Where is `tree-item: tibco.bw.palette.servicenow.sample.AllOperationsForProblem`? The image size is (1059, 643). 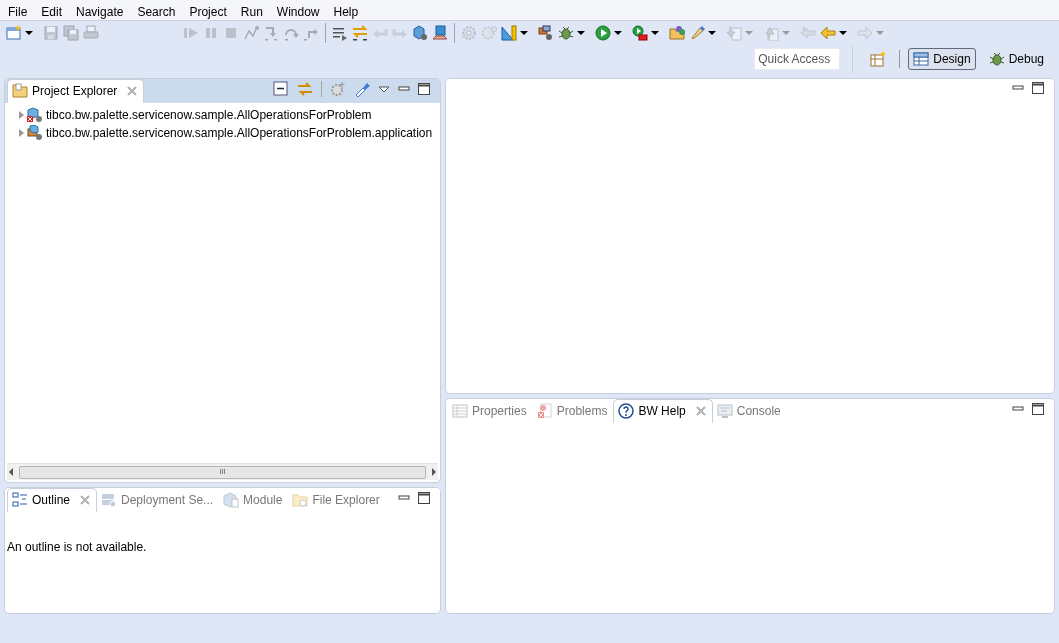
tree-item: tibco.bw.palette.servicenow.sample.AllOperationsForProblem is located at coordinates (222, 115).